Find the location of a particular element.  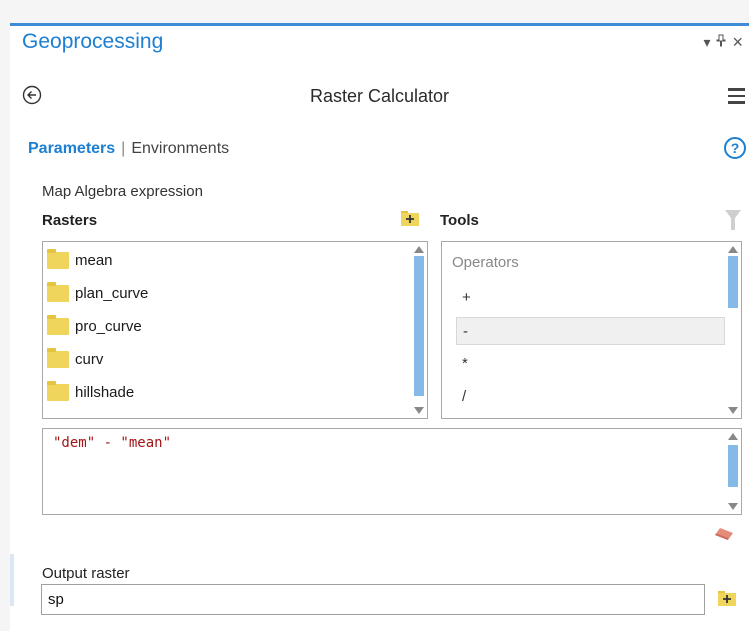

eraser-icon is located at coordinates (724, 534).